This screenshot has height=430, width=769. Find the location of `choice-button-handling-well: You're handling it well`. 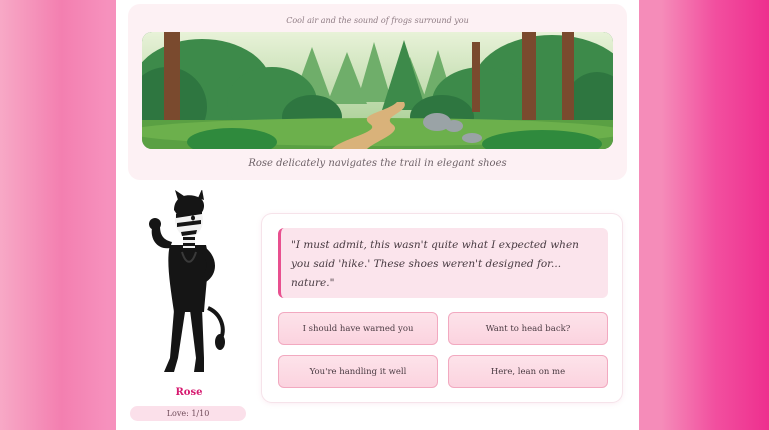

choice-button-handling-well: You're handling it well is located at coordinates (358, 371).